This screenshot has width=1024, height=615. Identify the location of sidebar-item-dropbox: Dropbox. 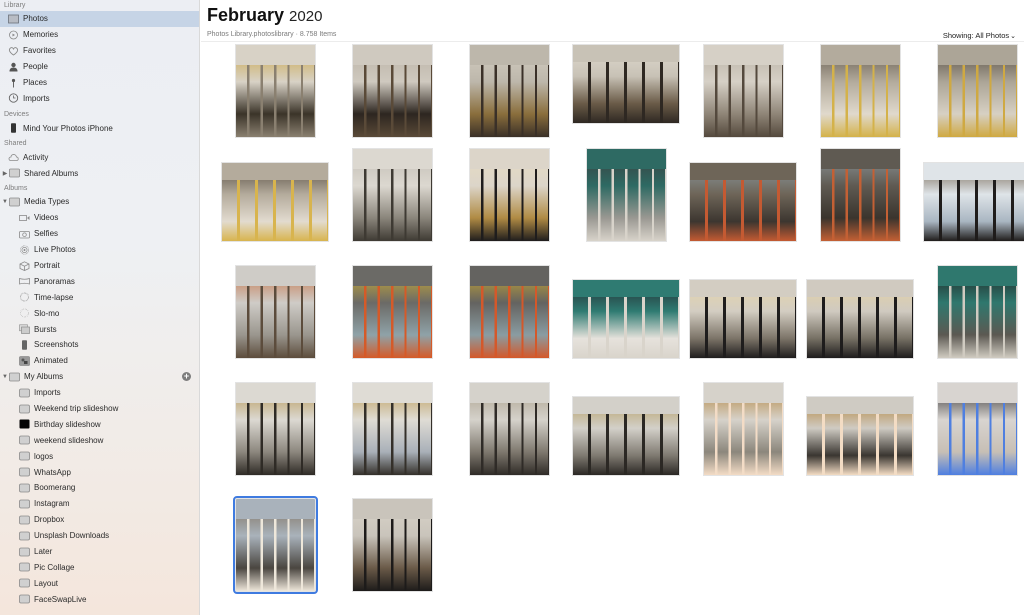
(99, 520).